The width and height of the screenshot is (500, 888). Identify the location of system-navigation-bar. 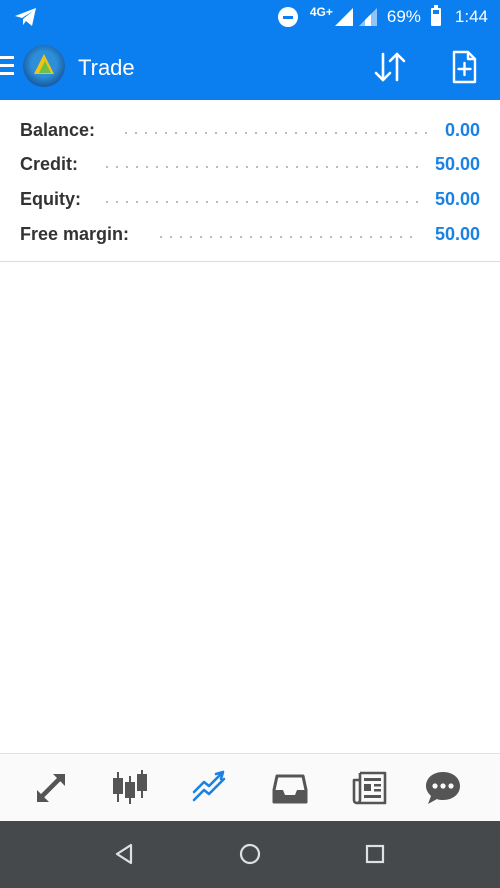
(250, 854).